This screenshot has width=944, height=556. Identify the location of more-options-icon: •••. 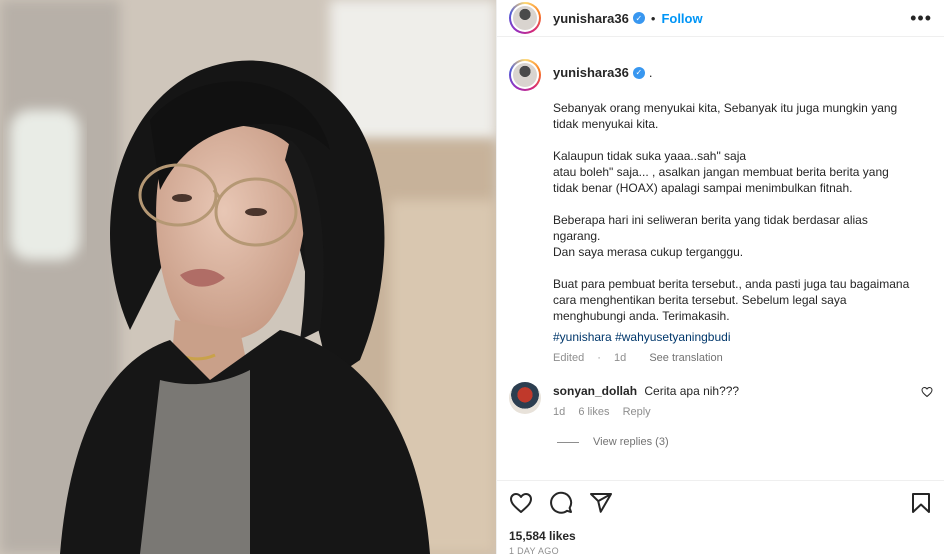
(921, 18).